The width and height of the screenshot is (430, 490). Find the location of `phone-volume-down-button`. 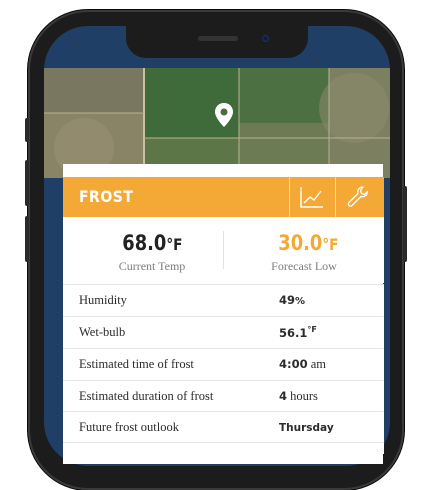

phone-volume-down-button is located at coordinates (27, 239).